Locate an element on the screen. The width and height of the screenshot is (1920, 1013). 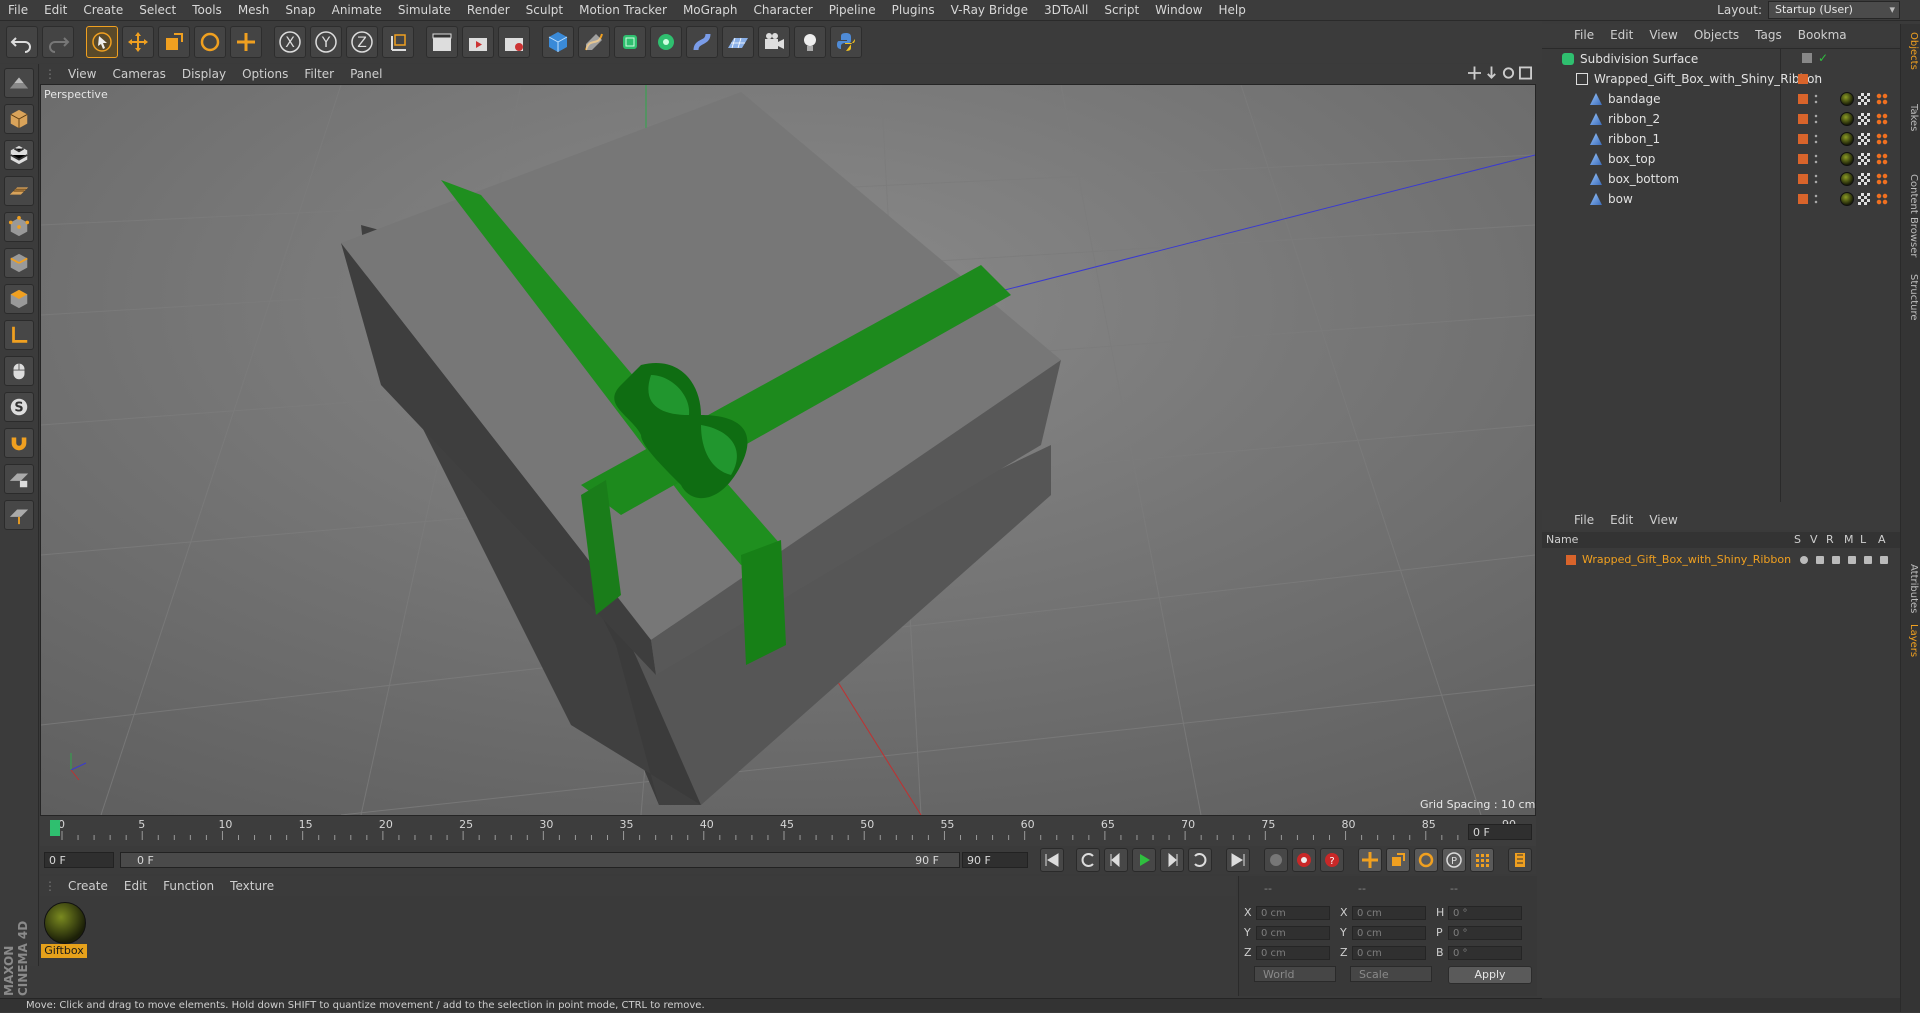
layer-list: Wrapped_Gift_Box_with_Shiny_Ribbon is located at coordinates (1721, 773).